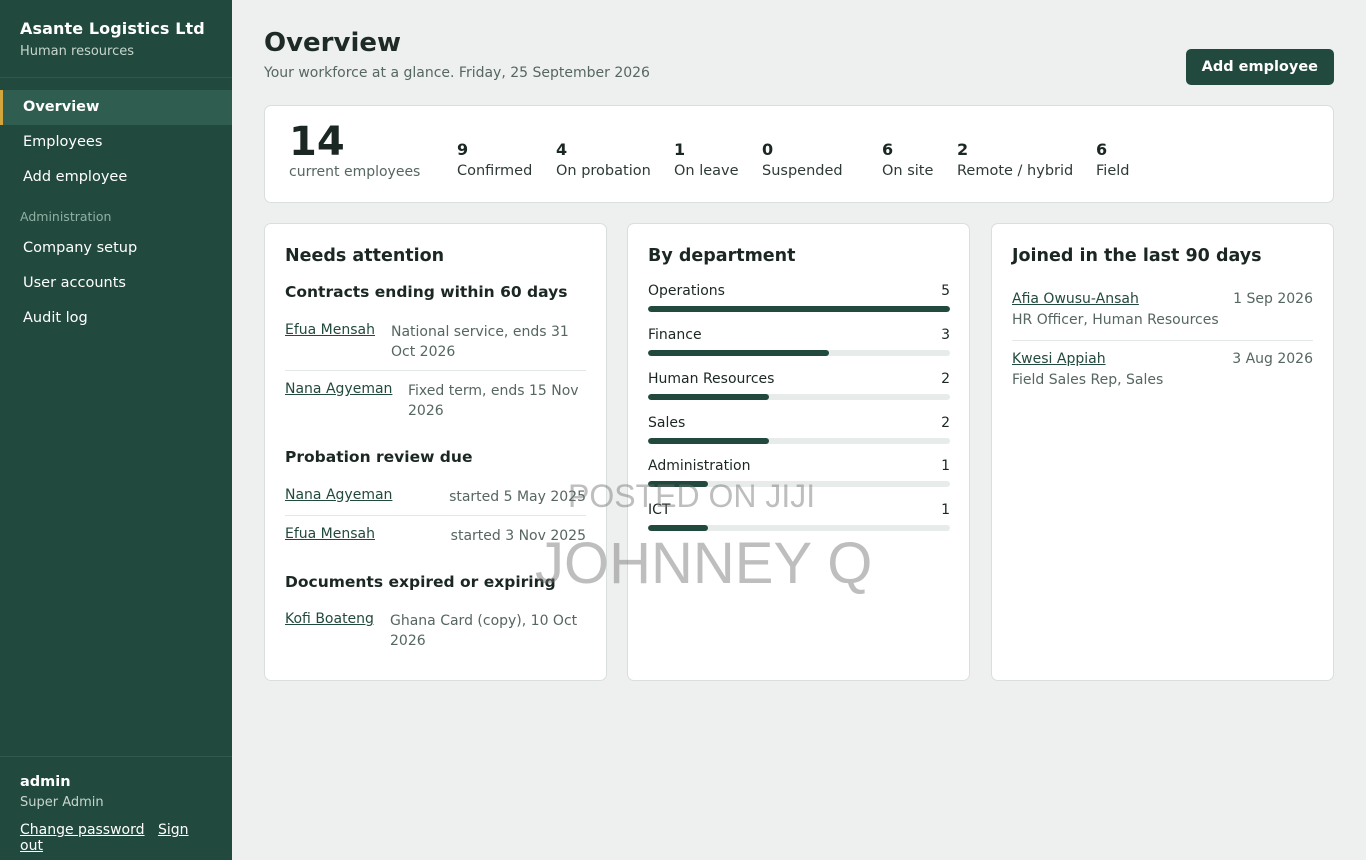  What do you see at coordinates (493, 401) in the screenshot?
I see `item-detail: Fixed term, ends 15 Nov 2026` at bounding box center [493, 401].